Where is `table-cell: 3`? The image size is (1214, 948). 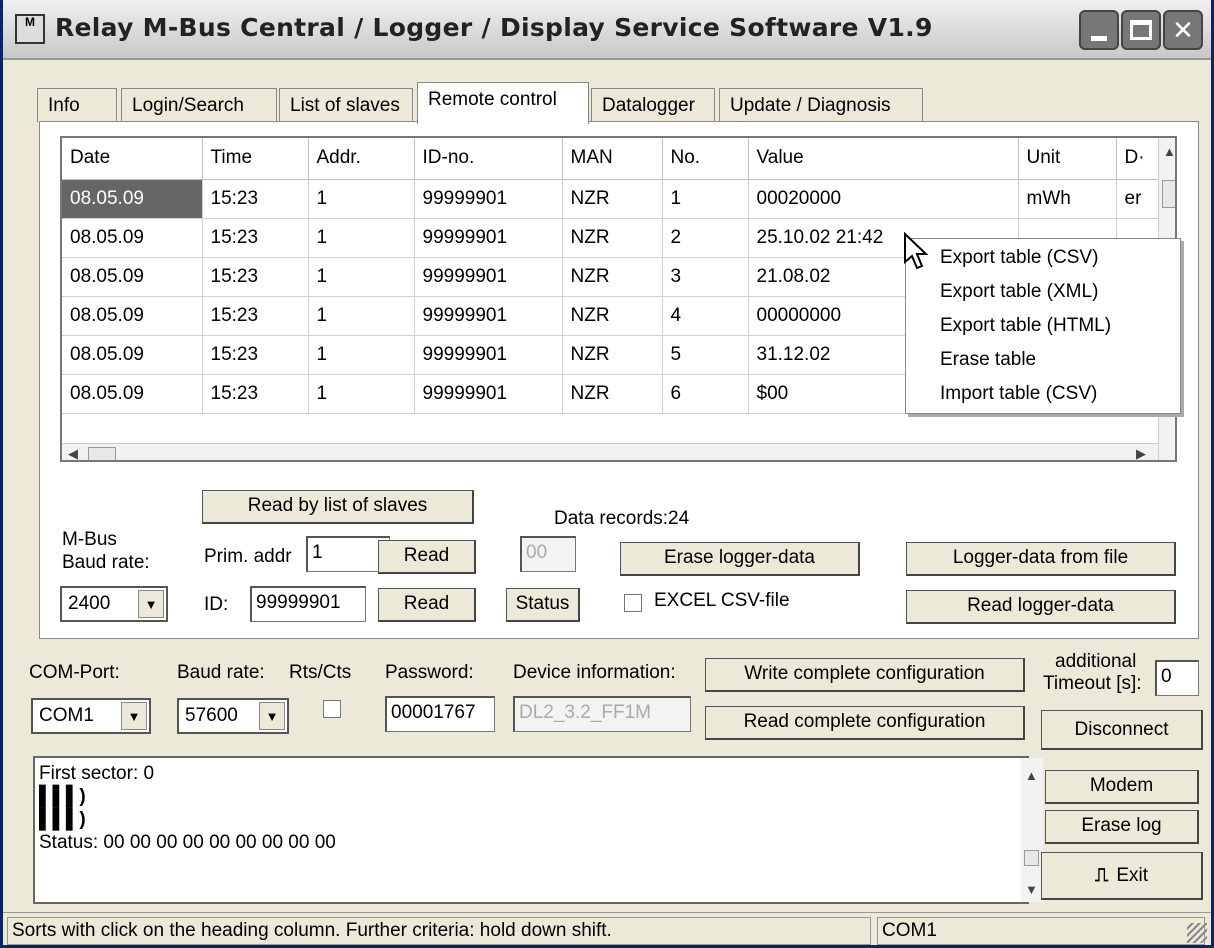
table-cell: 3 is located at coordinates (705, 277).